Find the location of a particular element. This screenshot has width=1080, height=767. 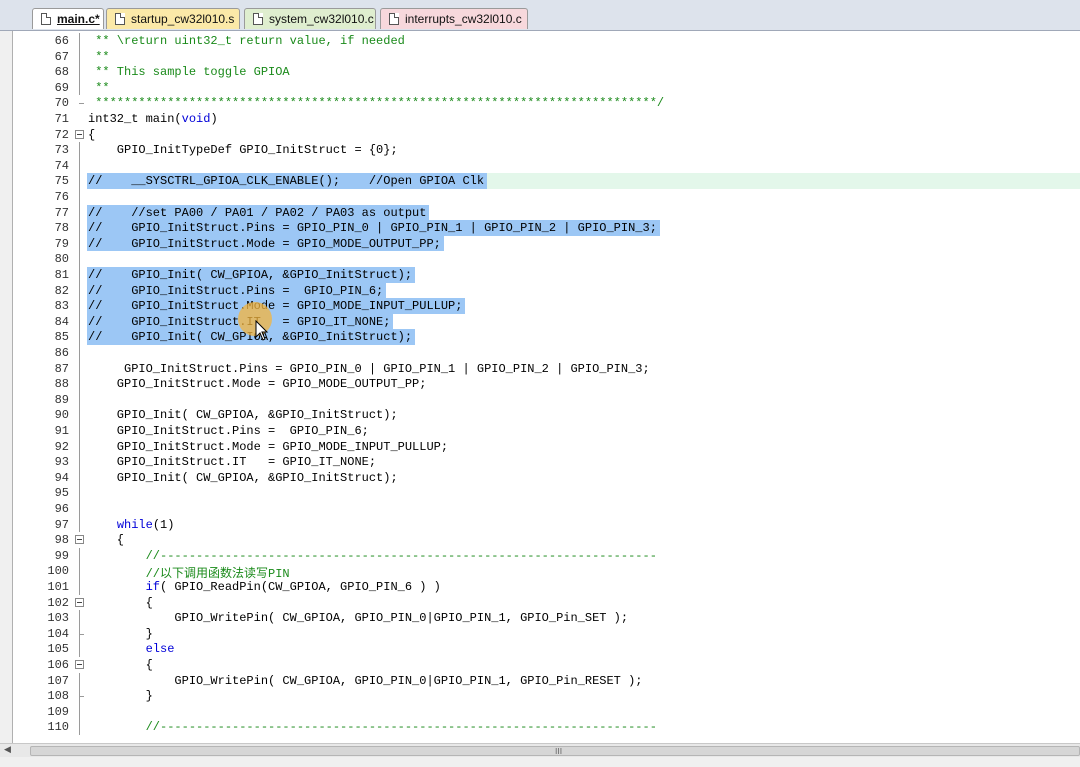

code-line: 72 { is located at coordinates (546, 135).